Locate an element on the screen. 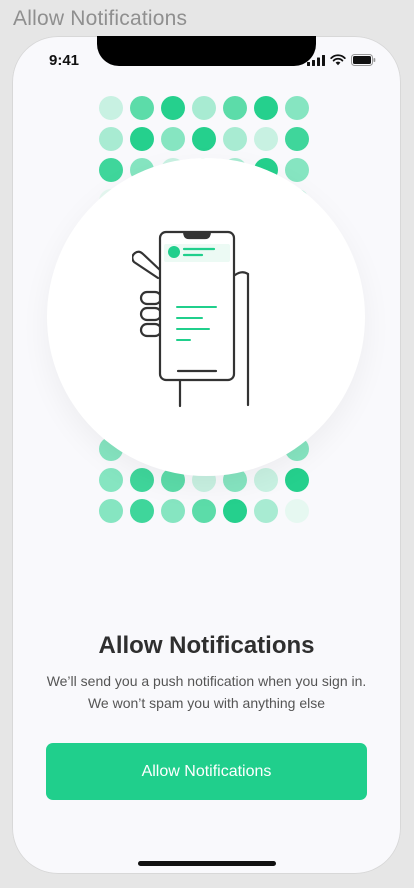  wifi-icon is located at coordinates (338, 62).